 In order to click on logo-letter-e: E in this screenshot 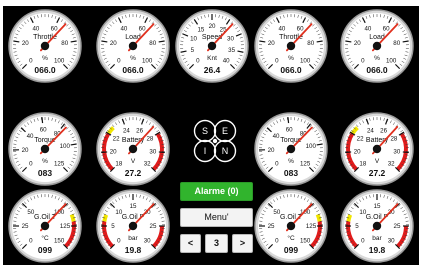, I will do `click(225, 131)`.